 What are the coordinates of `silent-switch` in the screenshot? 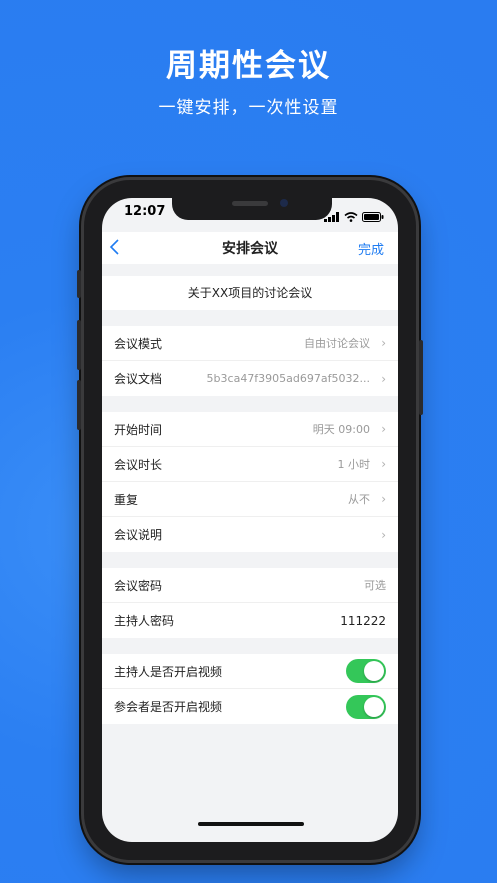 It's located at (79, 284).